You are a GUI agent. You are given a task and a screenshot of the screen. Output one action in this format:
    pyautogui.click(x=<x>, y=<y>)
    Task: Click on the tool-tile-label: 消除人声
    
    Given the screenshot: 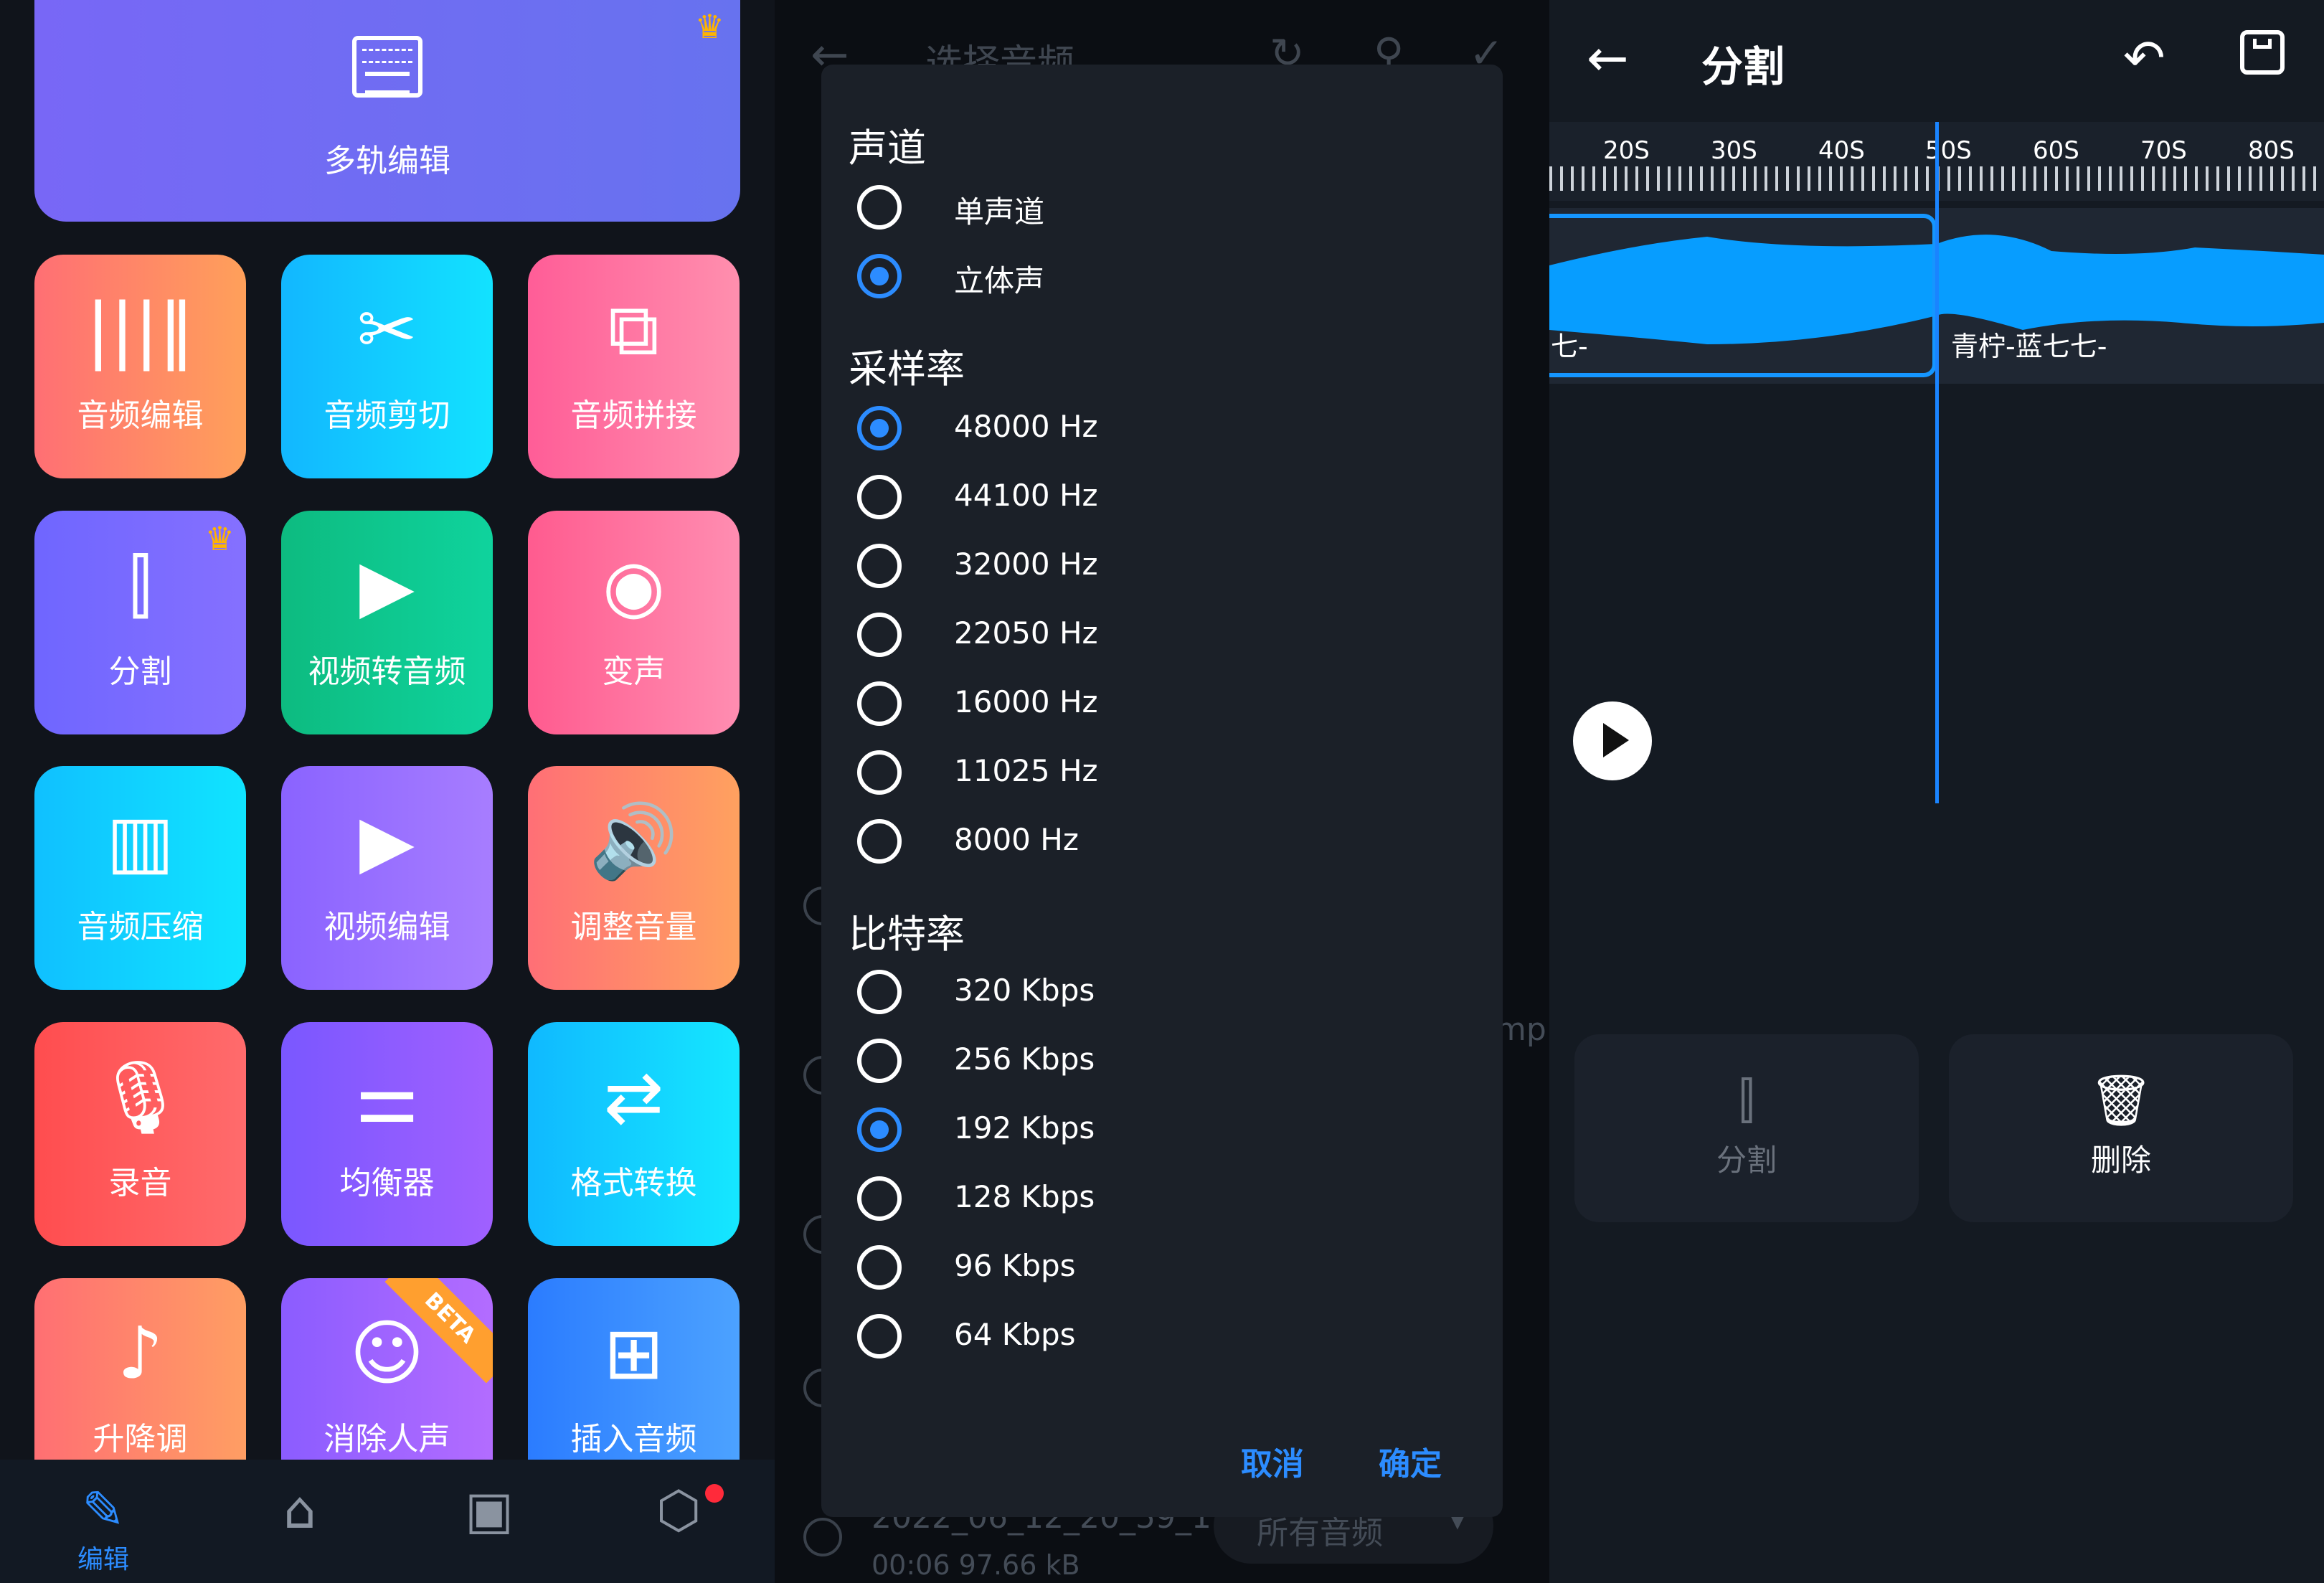 What is the action you would take?
    pyautogui.click(x=386, y=1439)
    